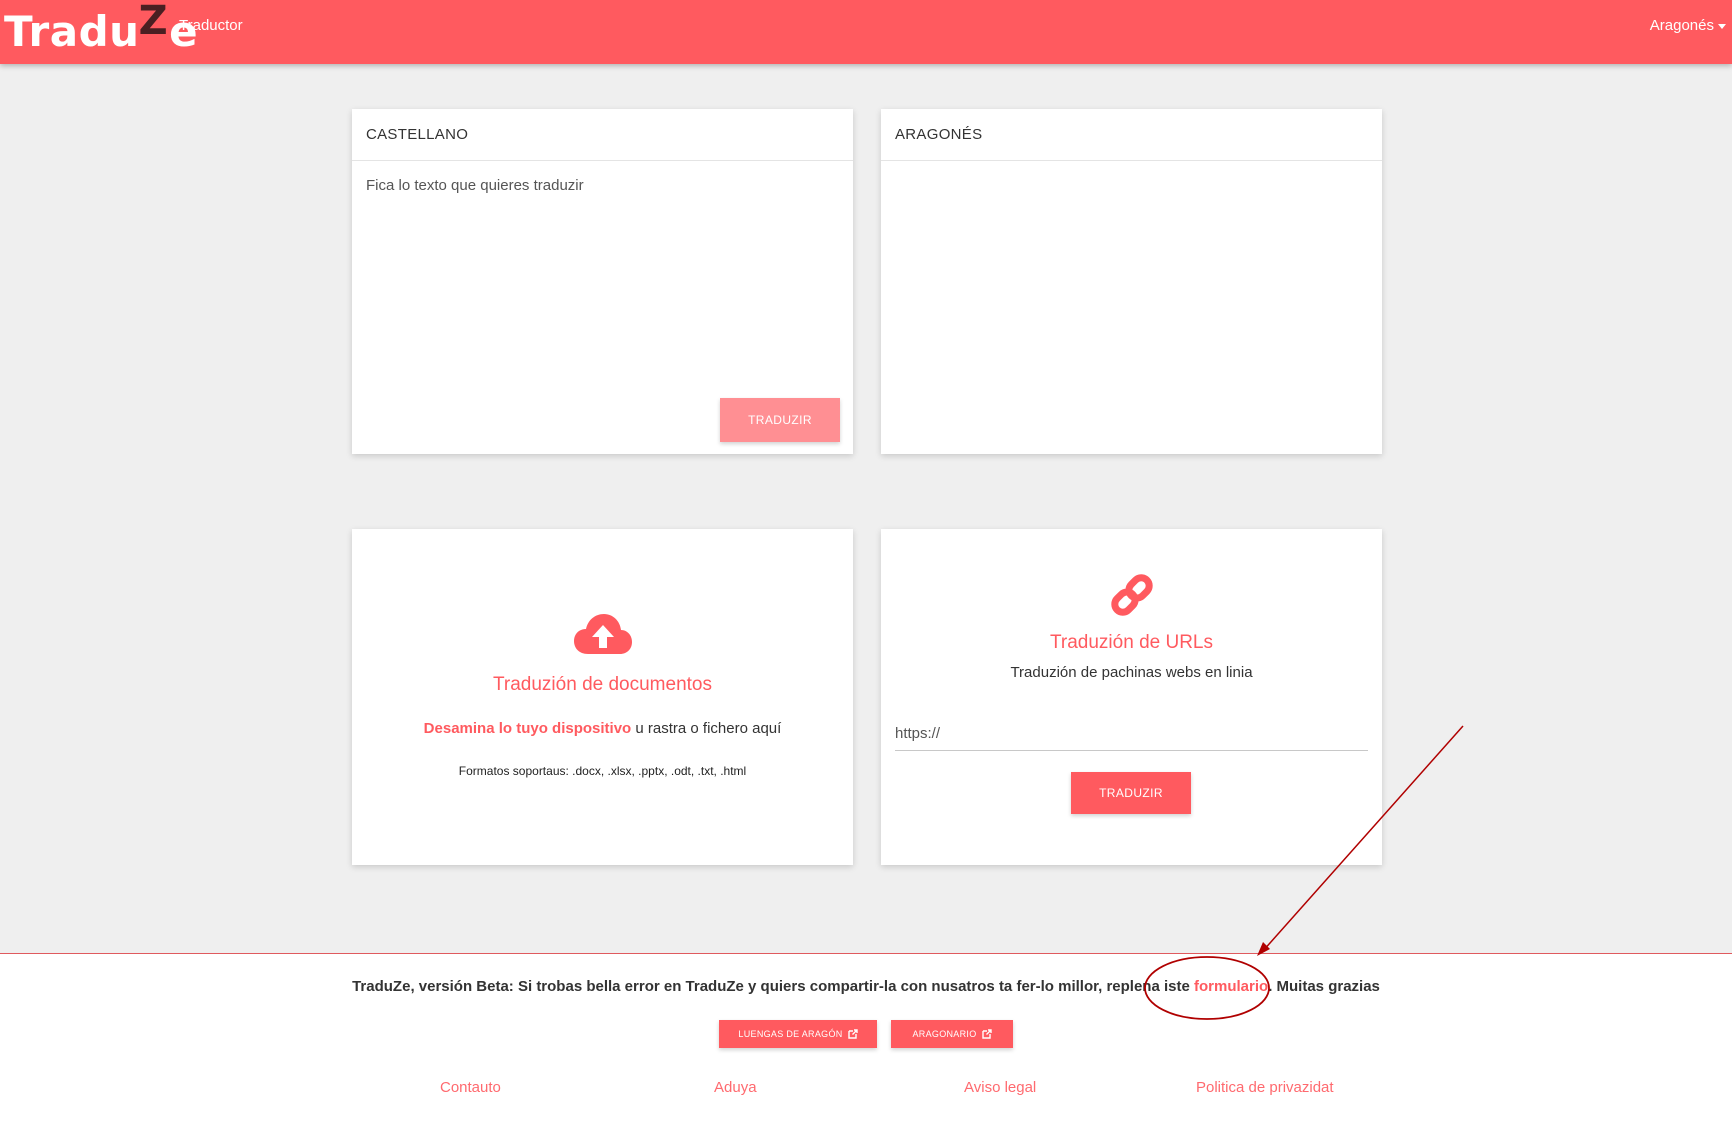 This screenshot has height=1125, width=1732. What do you see at coordinates (602, 637) in the screenshot?
I see `cloud-upload-icon` at bounding box center [602, 637].